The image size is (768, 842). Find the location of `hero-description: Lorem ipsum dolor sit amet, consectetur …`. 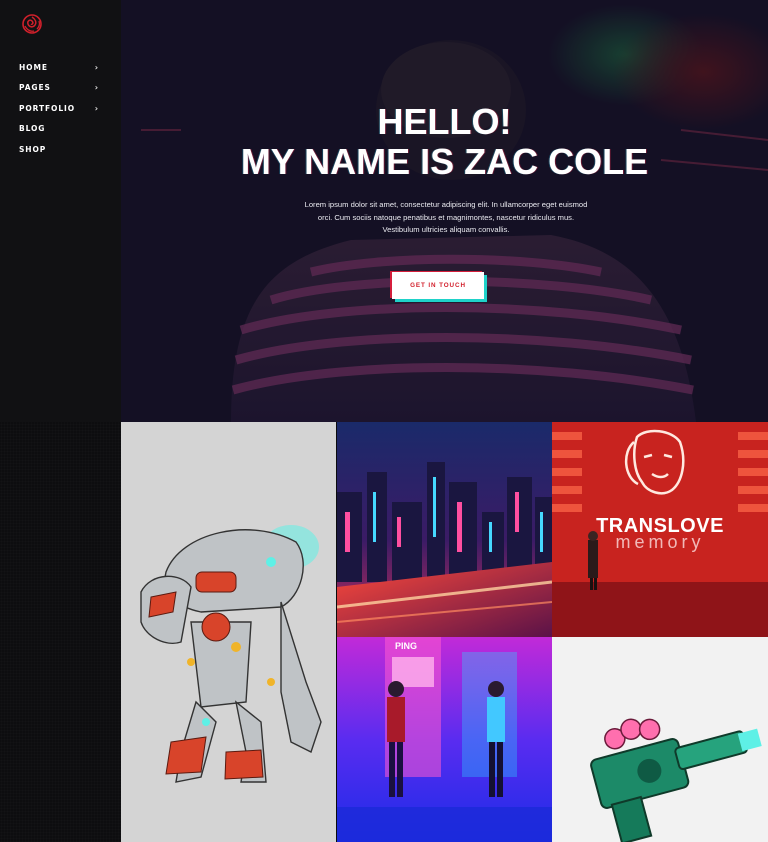

hero-description: Lorem ipsum dolor sit amet, consectetur … is located at coordinates (446, 217).